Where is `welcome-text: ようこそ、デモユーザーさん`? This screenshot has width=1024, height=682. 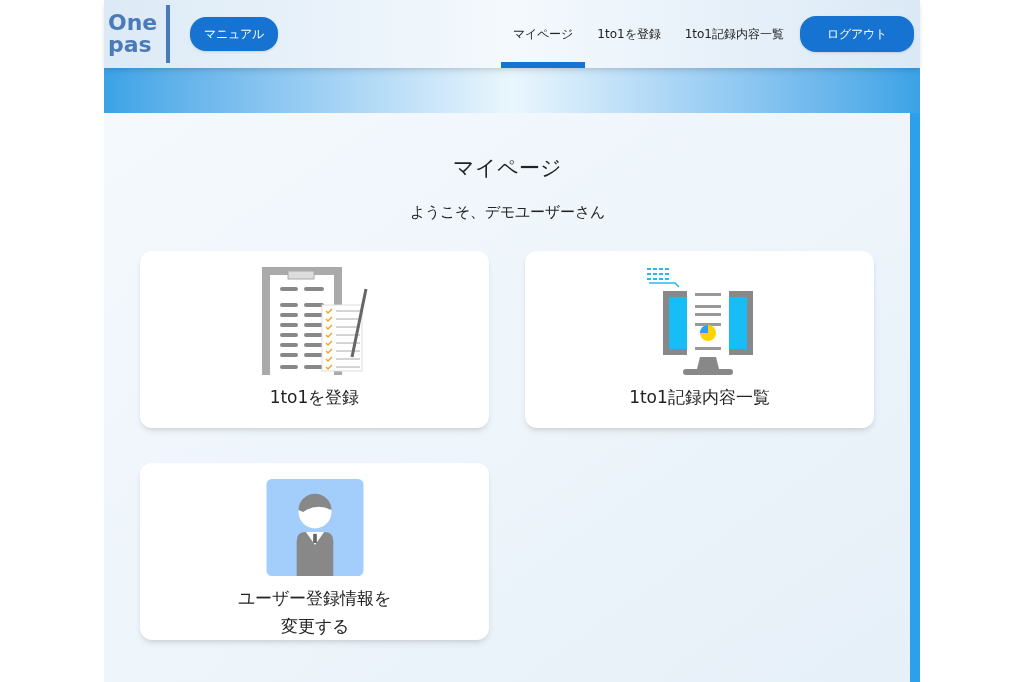
welcome-text: ようこそ、デモユーザーさん is located at coordinates (507, 212).